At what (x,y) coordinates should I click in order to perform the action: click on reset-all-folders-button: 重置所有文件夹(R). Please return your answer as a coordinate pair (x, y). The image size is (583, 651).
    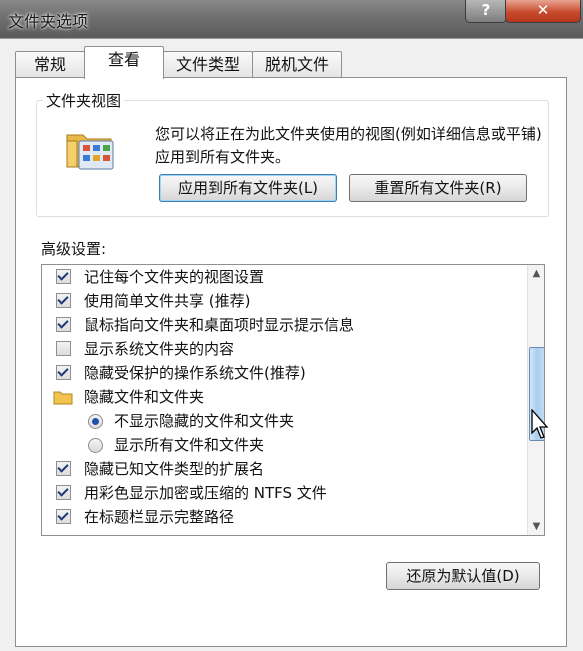
    Looking at the image, I should click on (438, 188).